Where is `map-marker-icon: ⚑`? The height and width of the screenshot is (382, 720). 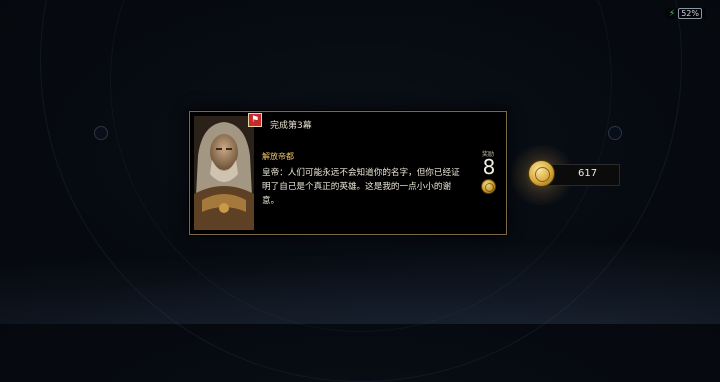 map-marker-icon: ⚑ is located at coordinates (255, 120).